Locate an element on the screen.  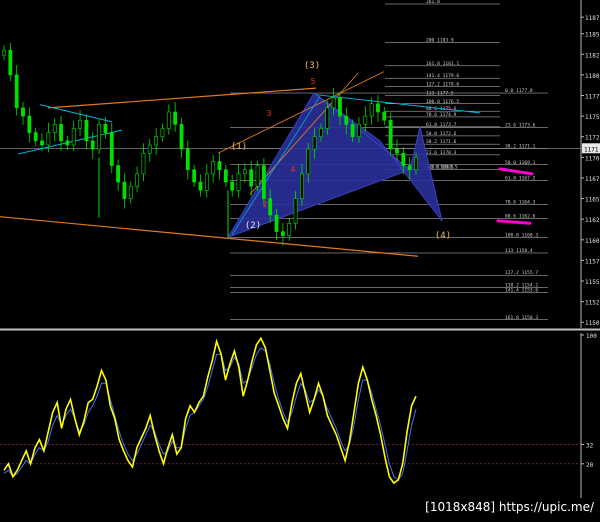
fib-level-label: 261.8 is located at coordinates (433, 2).